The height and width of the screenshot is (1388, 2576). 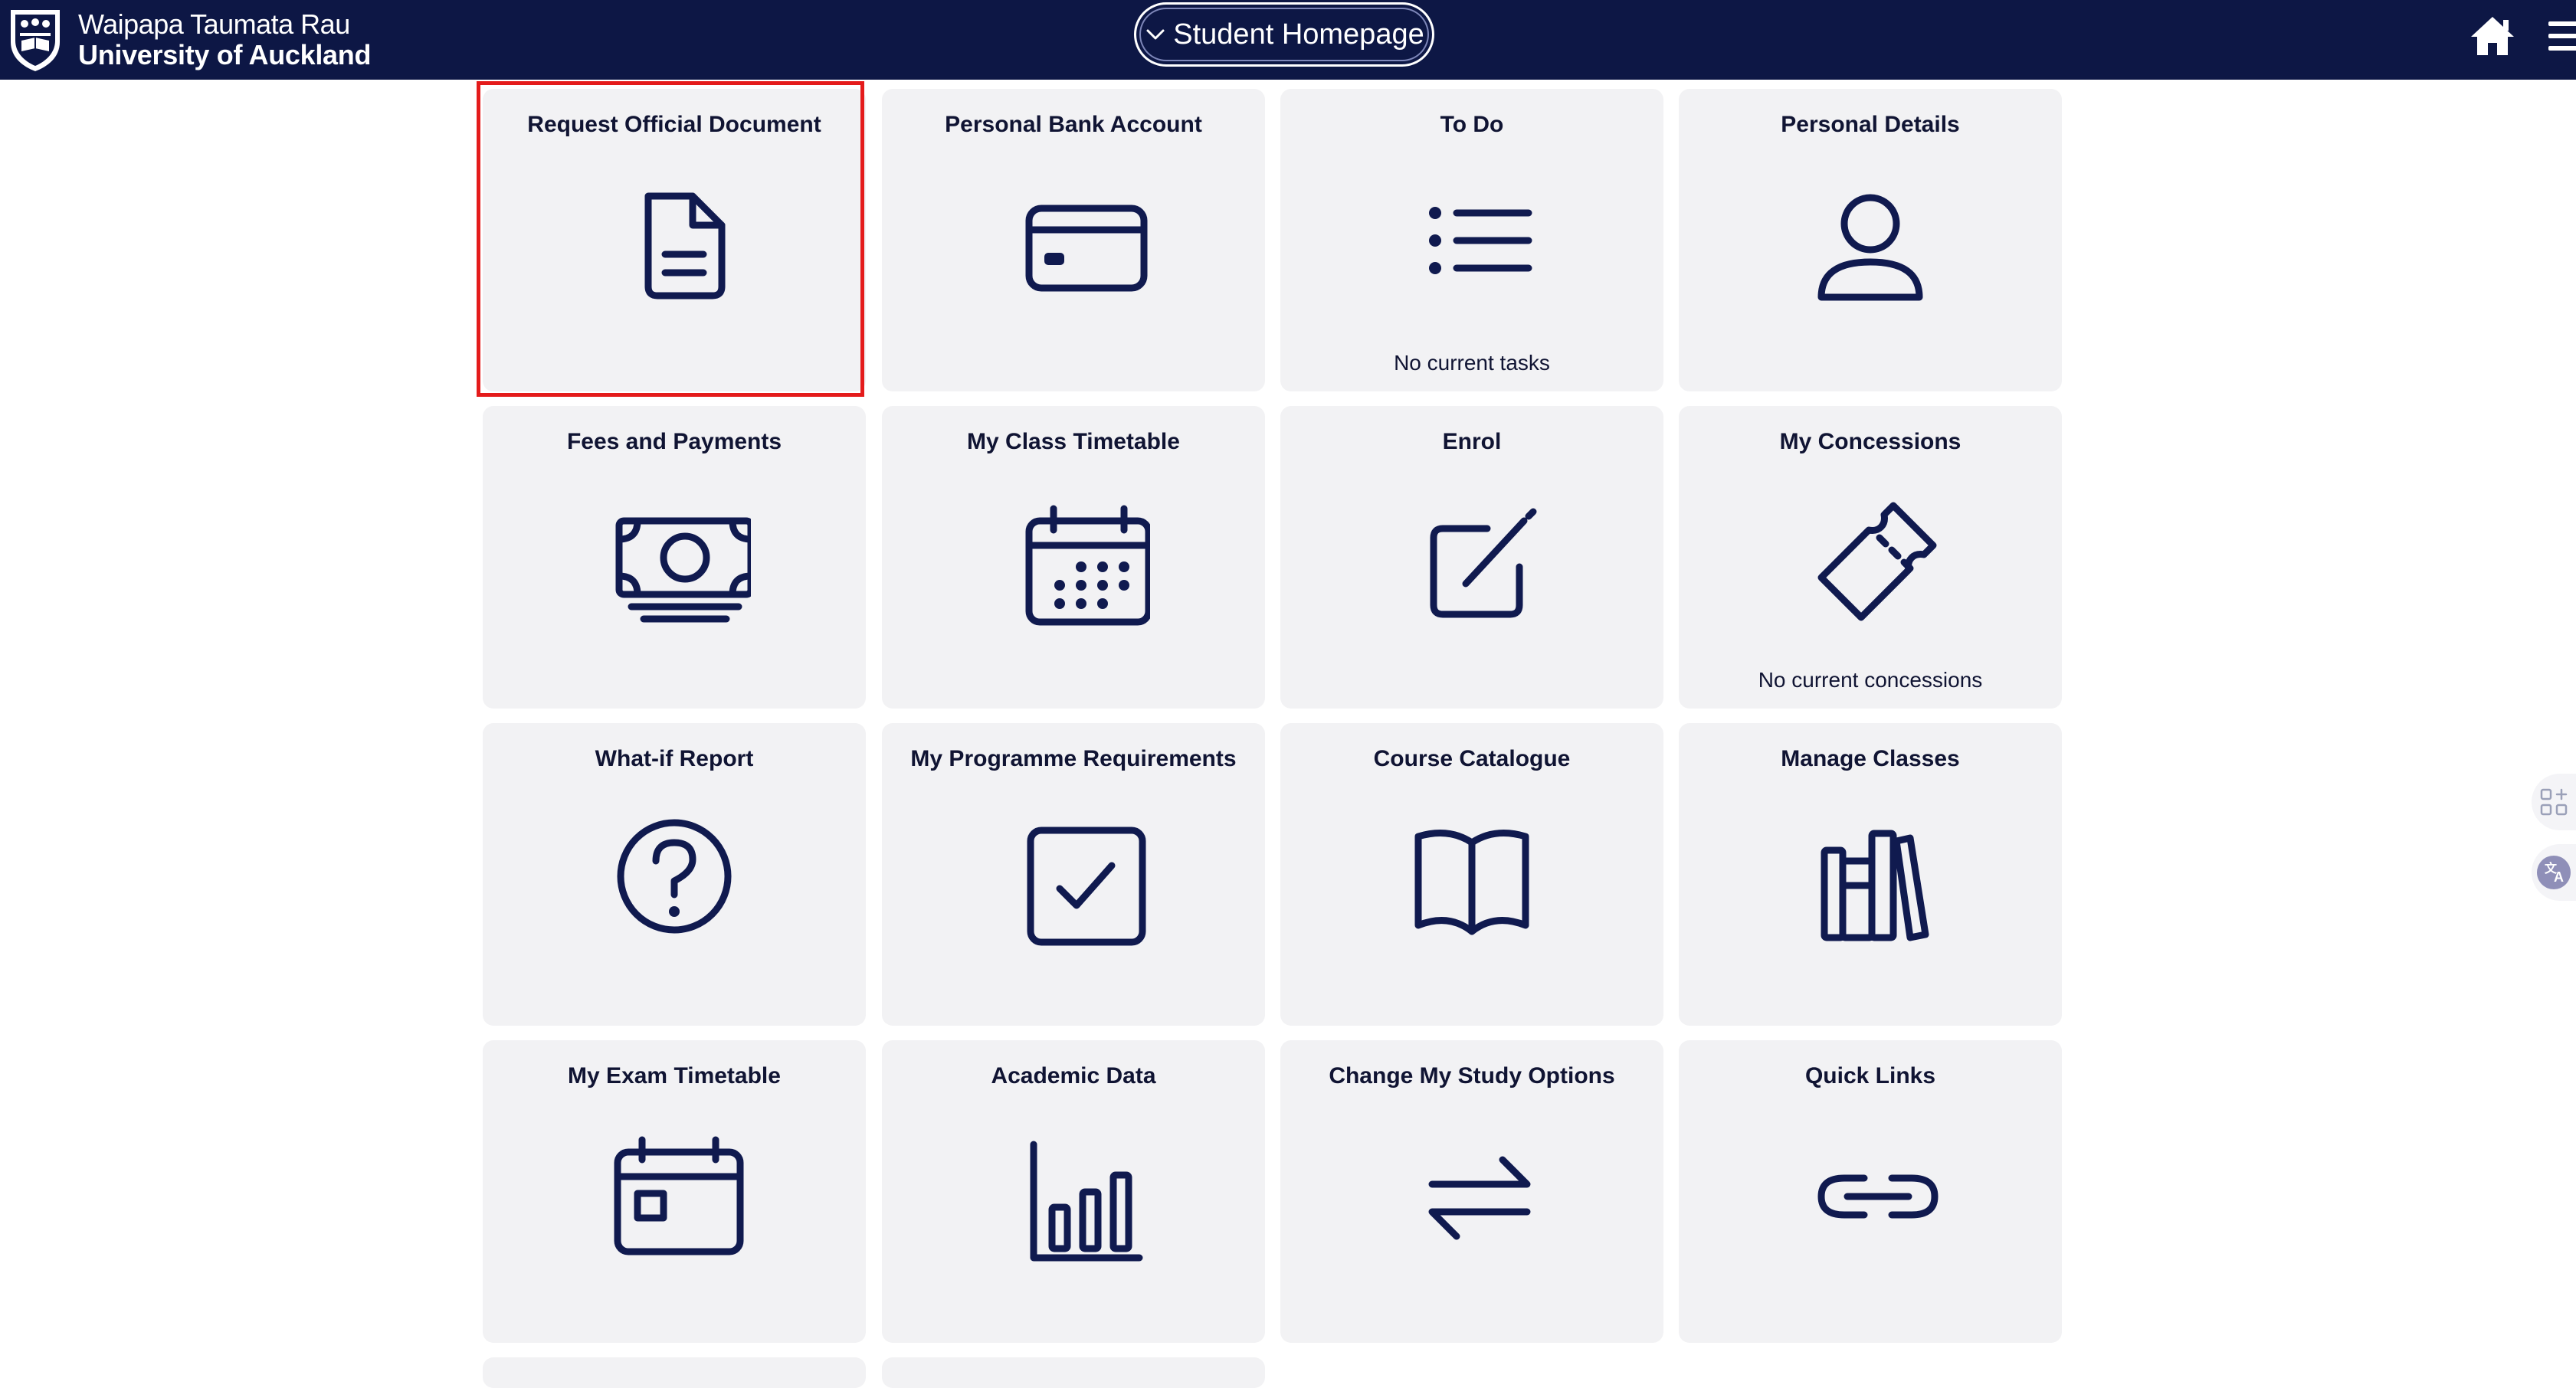 I want to click on tile-enrol: Enrol, so click(x=1471, y=558).